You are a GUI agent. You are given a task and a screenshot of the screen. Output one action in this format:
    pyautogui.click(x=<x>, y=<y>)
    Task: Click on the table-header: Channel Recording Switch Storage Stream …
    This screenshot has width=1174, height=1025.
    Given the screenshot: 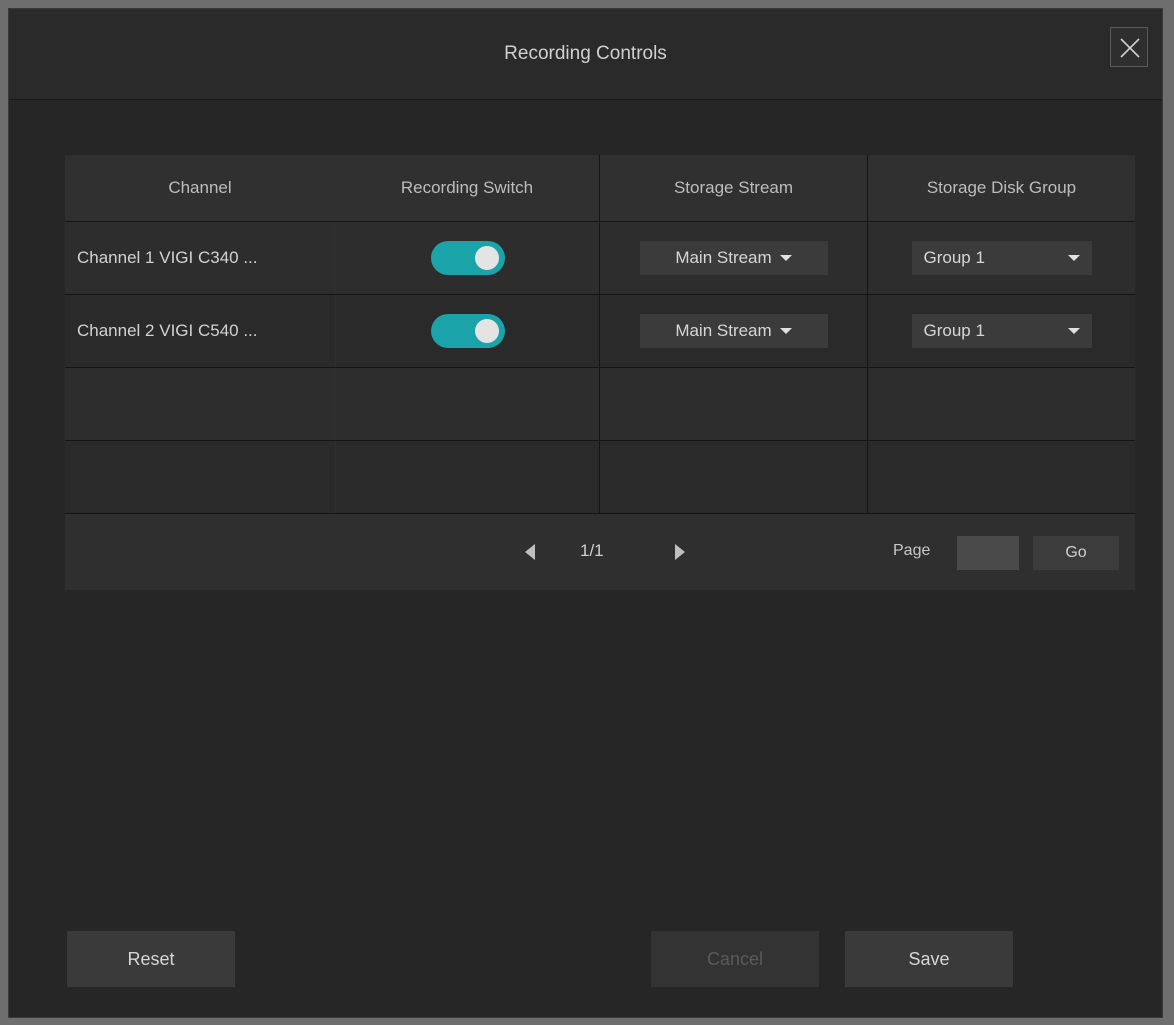 What is the action you would take?
    pyautogui.click(x=600, y=188)
    